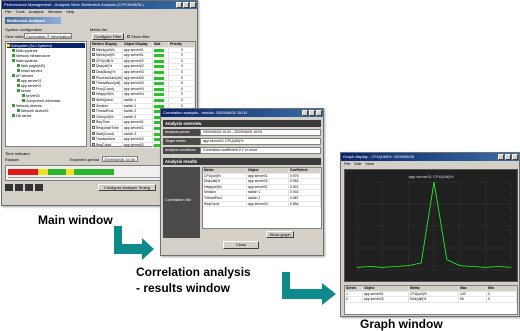 The image size is (520, 331). What do you see at coordinates (434, 288) in the screenshot?
I see `legend-header-metric: Metric` at bounding box center [434, 288].